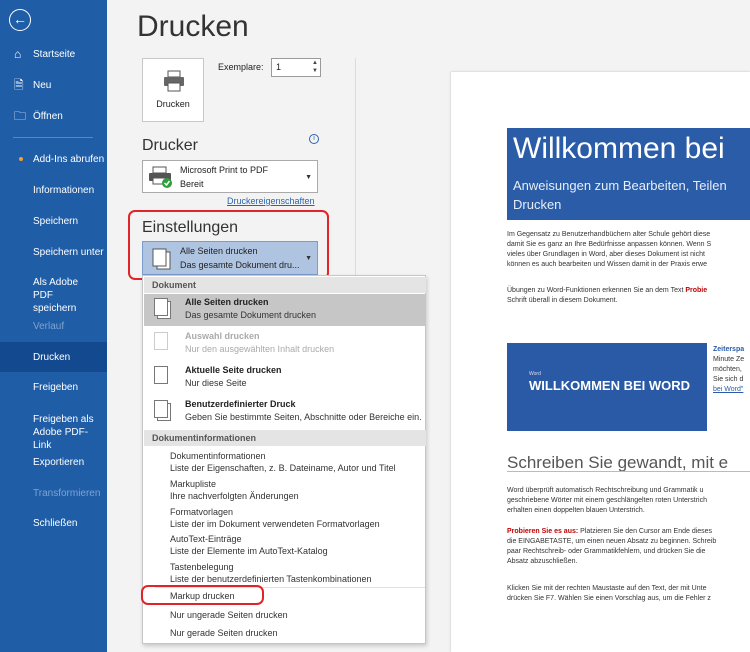  Describe the element at coordinates (53, 116) in the screenshot. I see `nav-item-oeffnen: 🗀 Öffnen` at that location.